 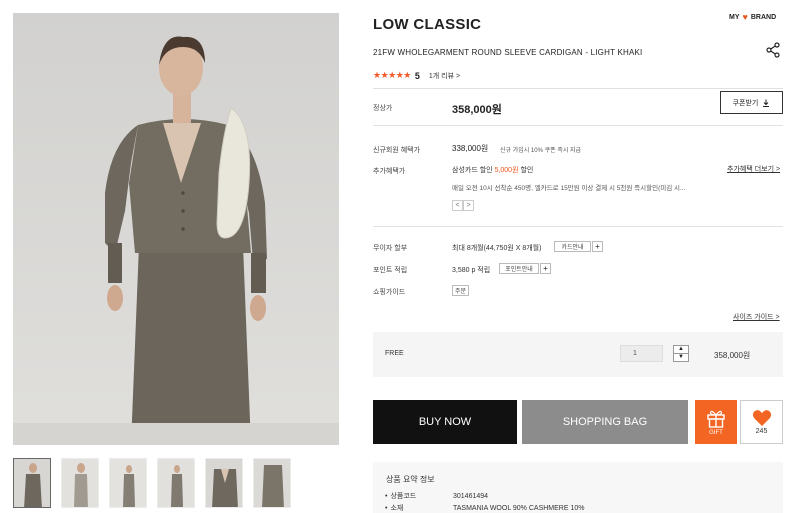 I want to click on summary-key: 소재, so click(x=419, y=508).